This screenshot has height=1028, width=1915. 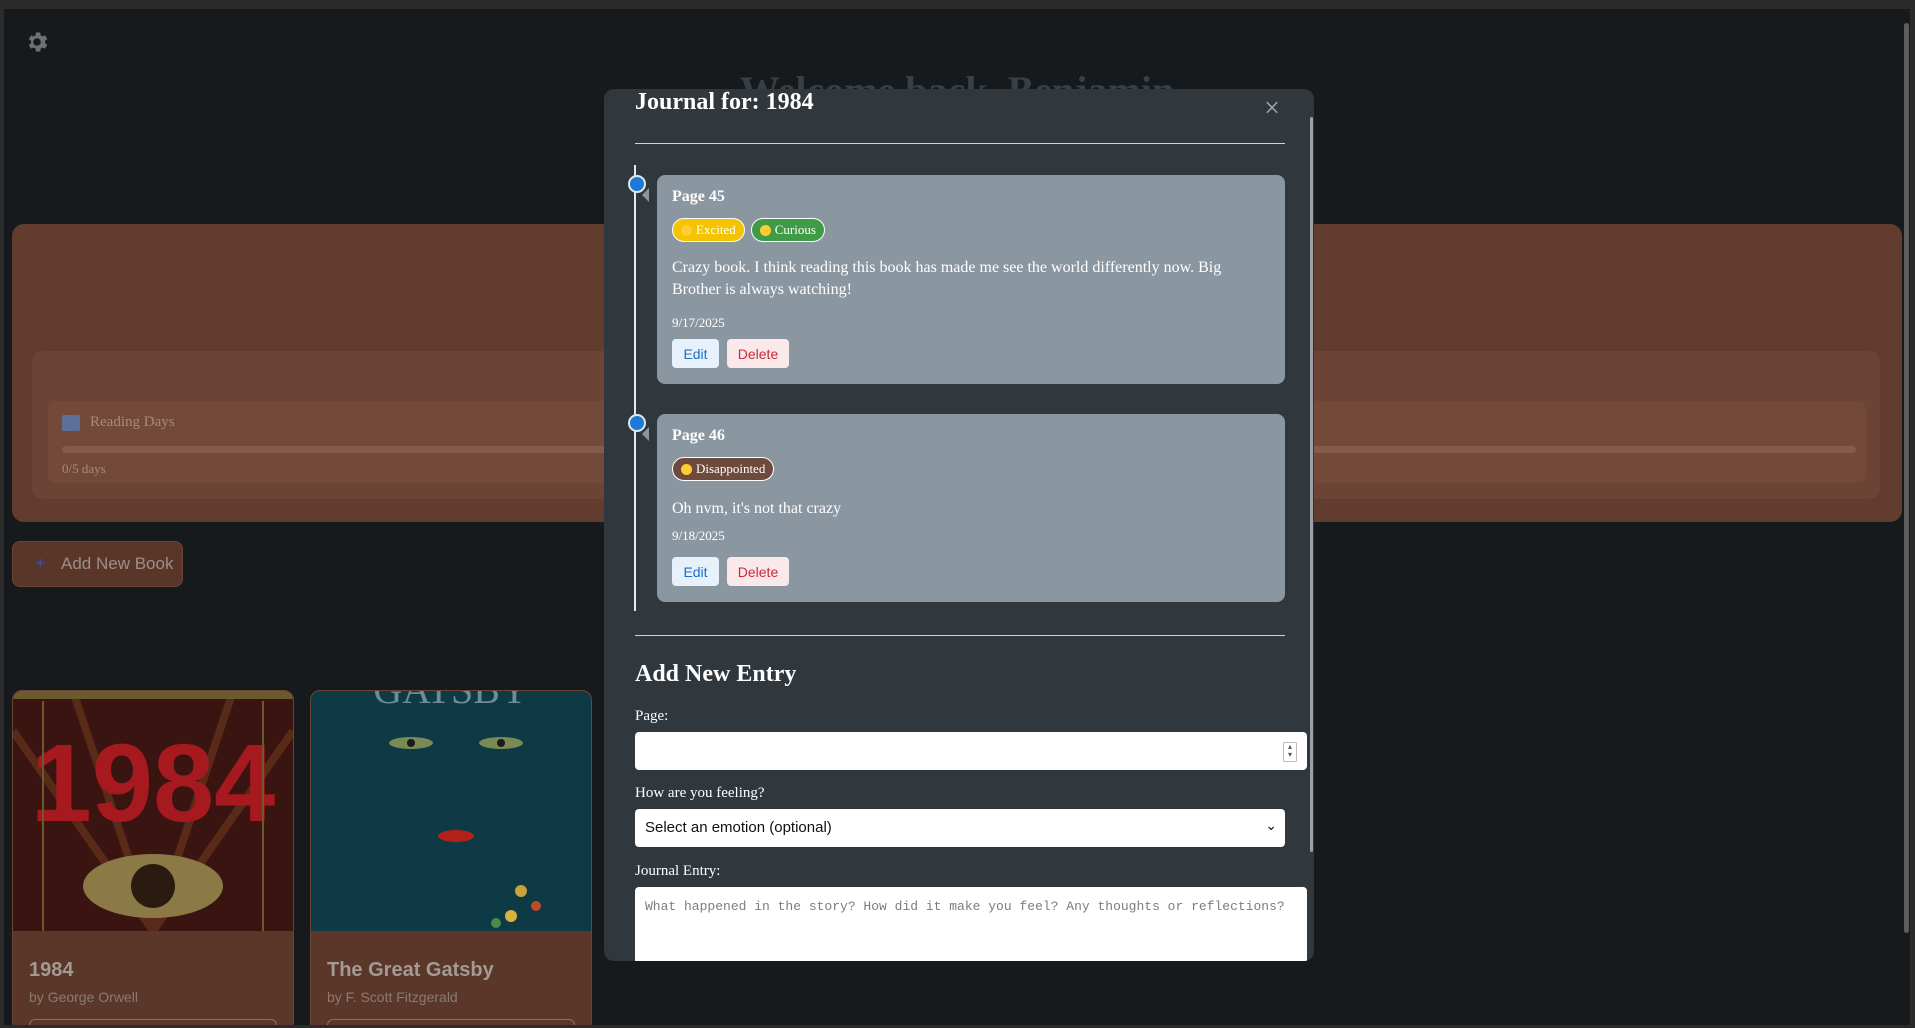 I want to click on book-card-1984: 1984 1984 by George Orwell, so click(x=153, y=857).